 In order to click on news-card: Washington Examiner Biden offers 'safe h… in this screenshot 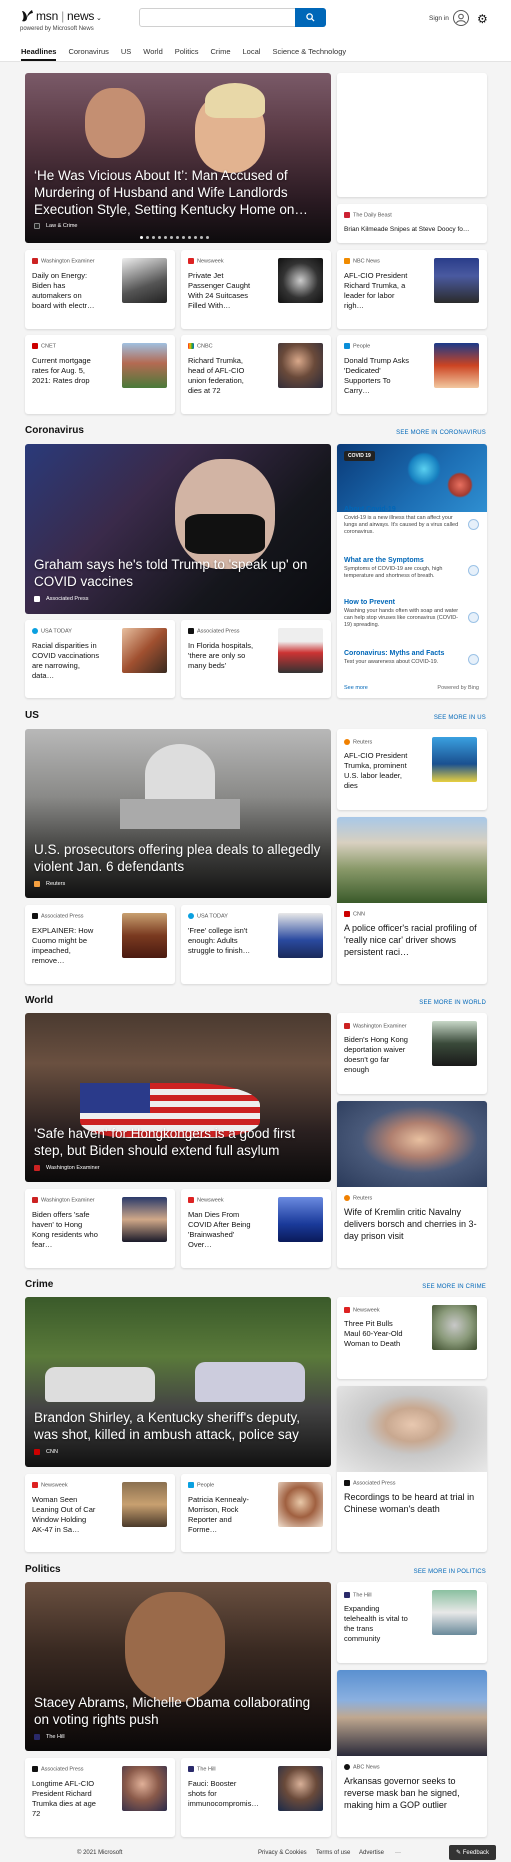, I will do `click(100, 1228)`.